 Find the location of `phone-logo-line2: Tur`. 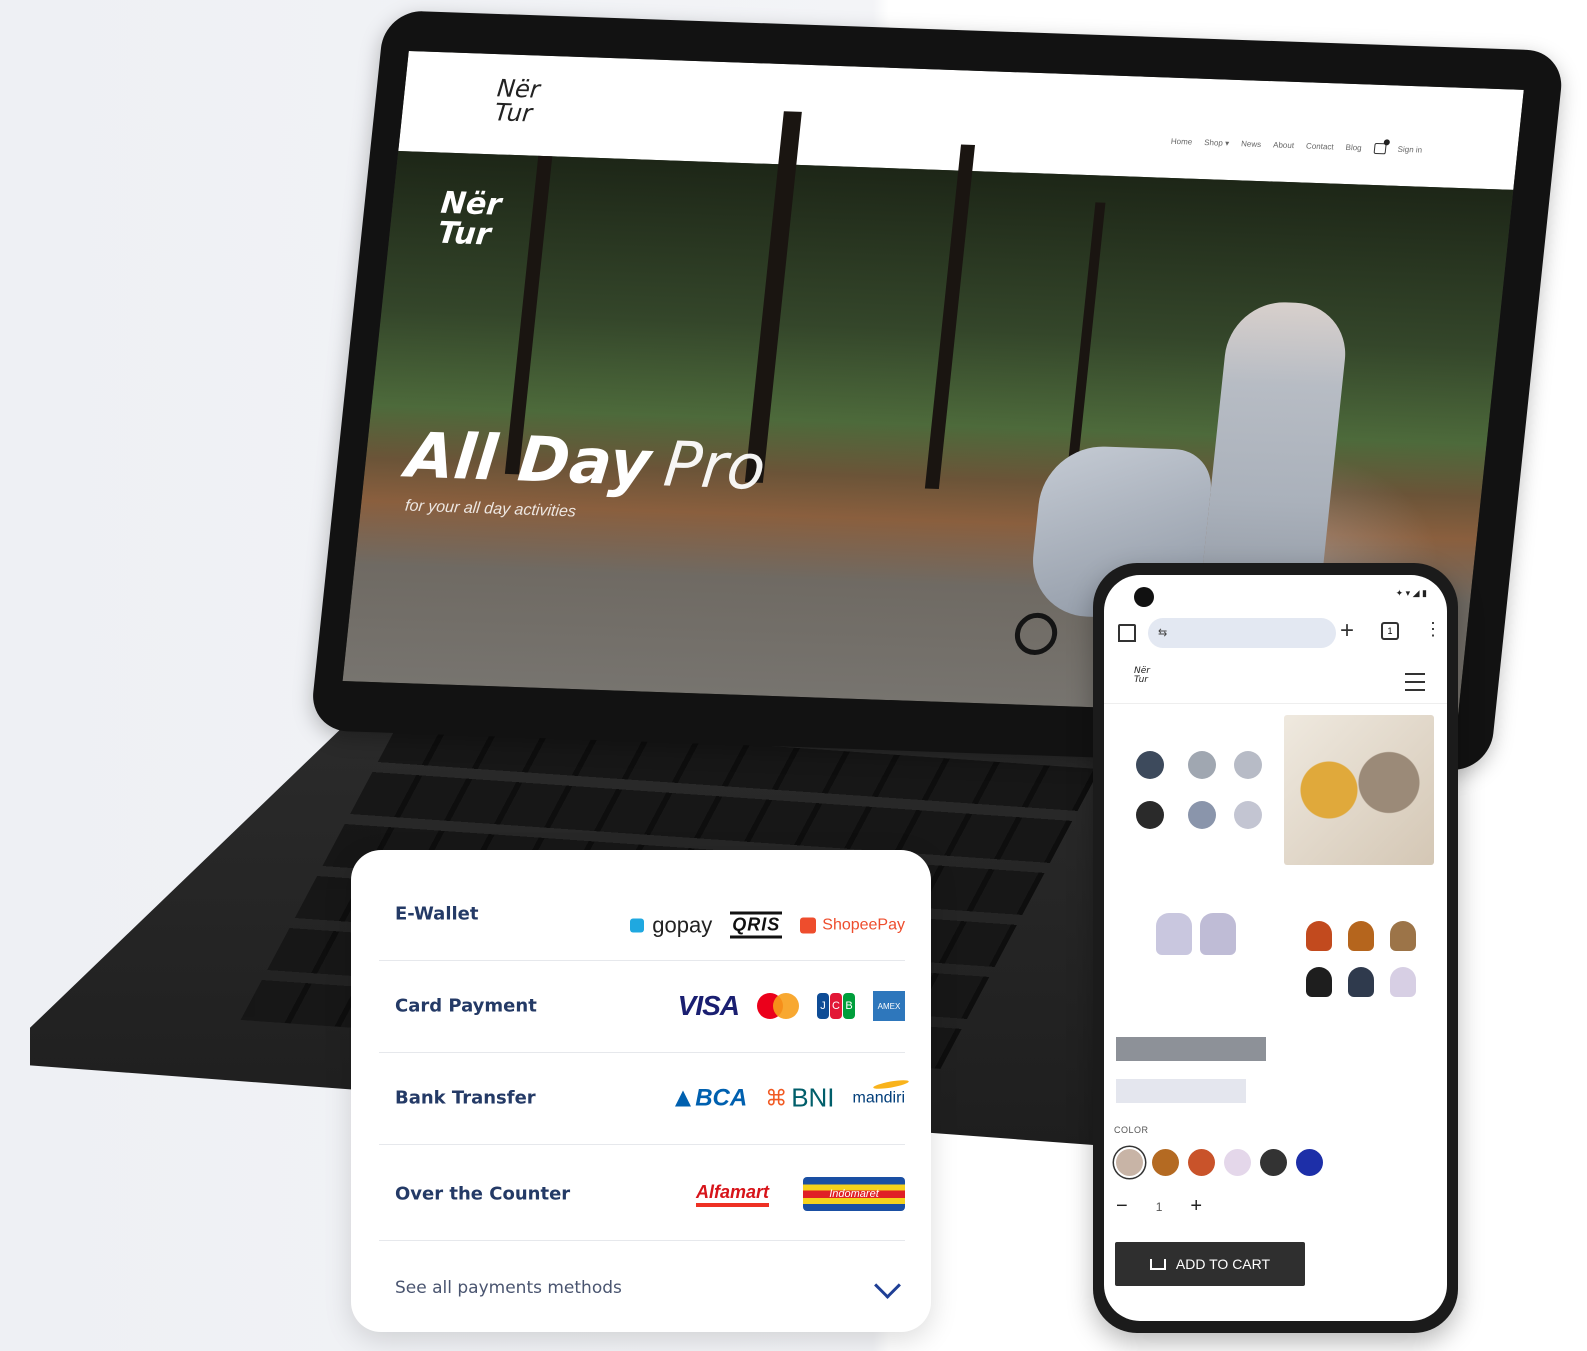

phone-logo-line2: Tur is located at coordinates (1141, 680).